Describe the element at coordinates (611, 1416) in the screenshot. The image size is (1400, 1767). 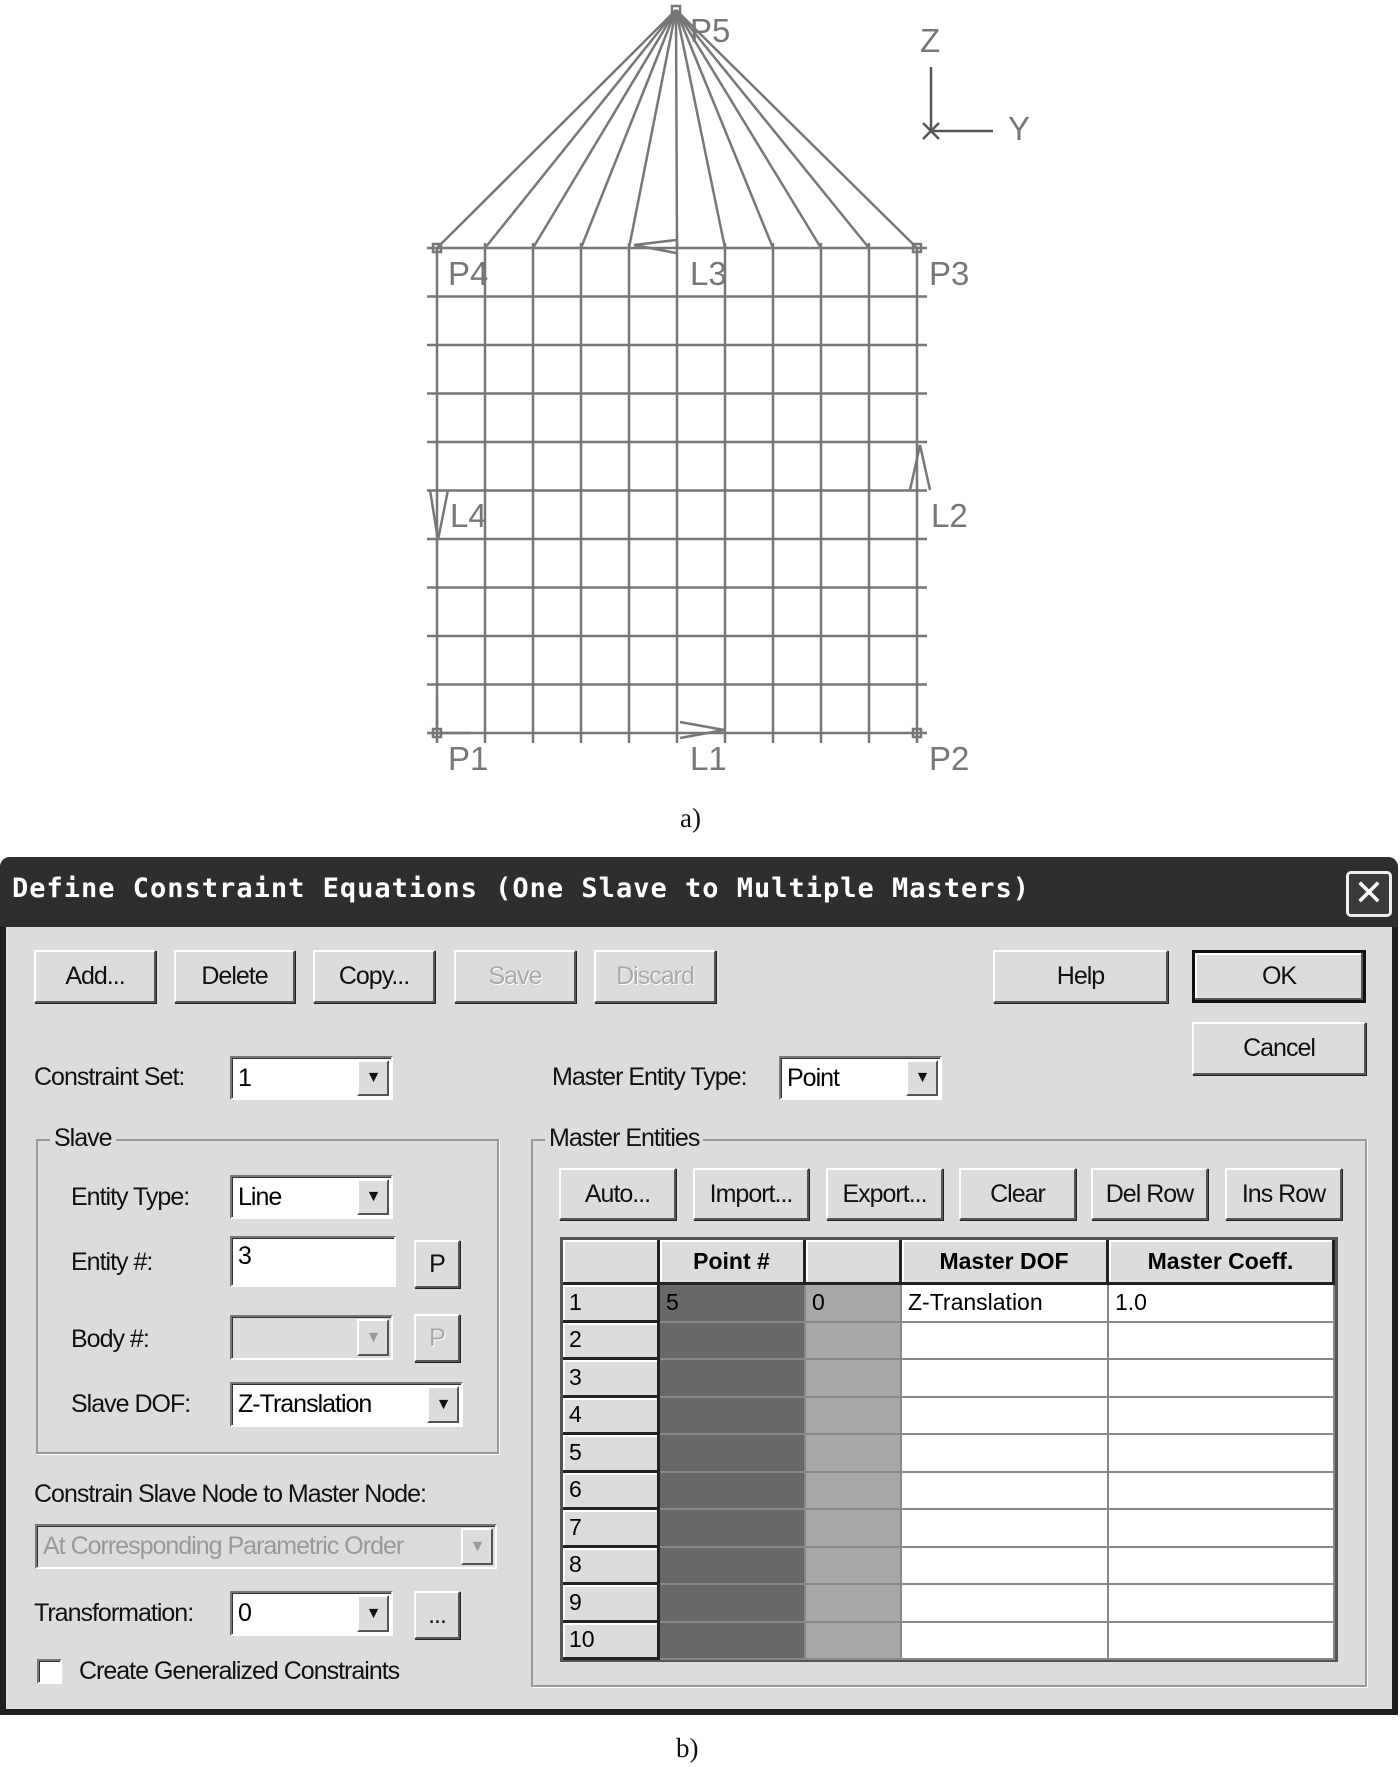
I see `row-header: 4` at that location.